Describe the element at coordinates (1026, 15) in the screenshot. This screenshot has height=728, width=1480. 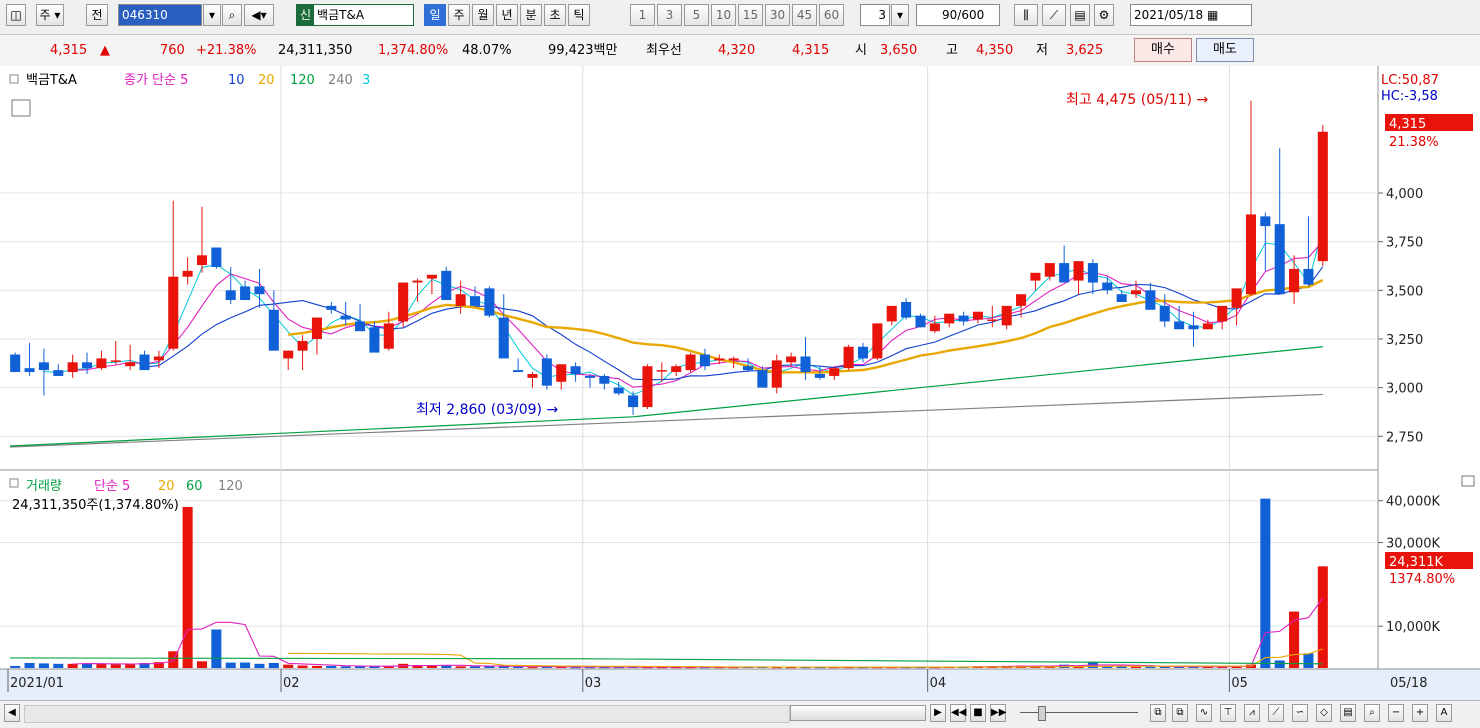
I see `candle-type-icon: ⫼` at that location.